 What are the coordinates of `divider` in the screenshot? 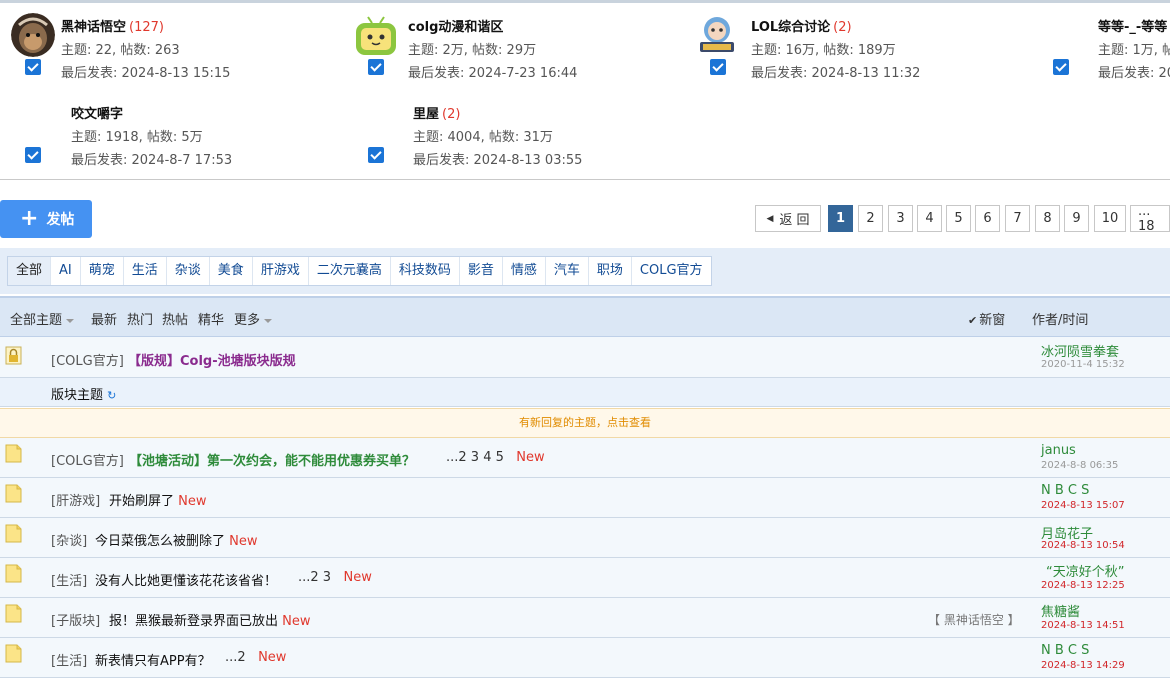 It's located at (585, 179).